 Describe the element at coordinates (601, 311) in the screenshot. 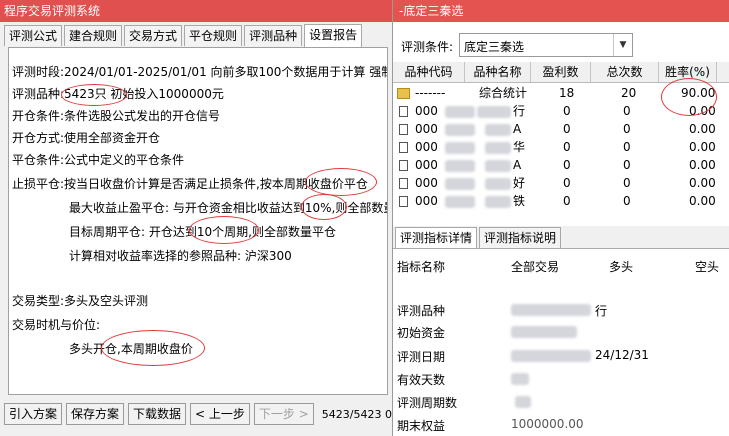

I see `detail-value: 行` at that location.